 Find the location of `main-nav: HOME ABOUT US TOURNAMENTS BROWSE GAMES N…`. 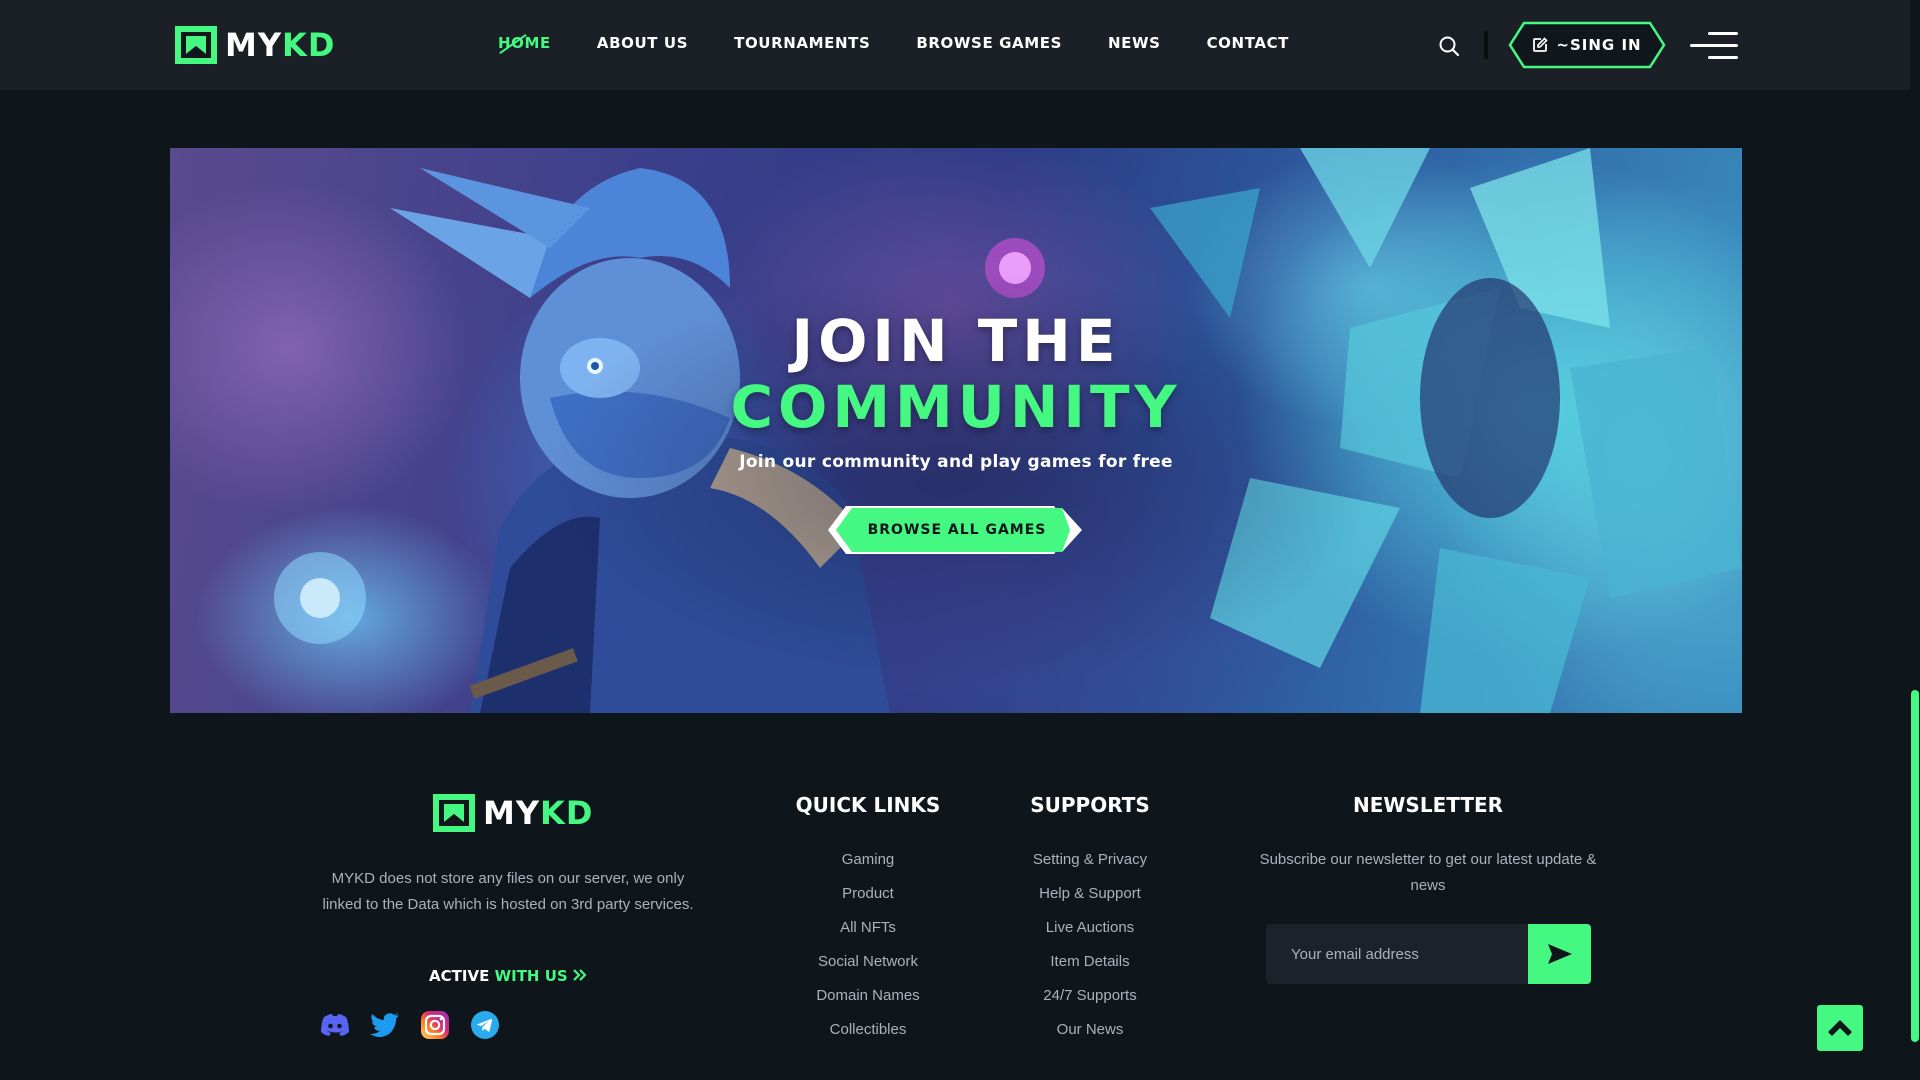

main-nav: HOME ABOUT US TOURNAMENTS BROWSE GAMES N… is located at coordinates (916, 43).